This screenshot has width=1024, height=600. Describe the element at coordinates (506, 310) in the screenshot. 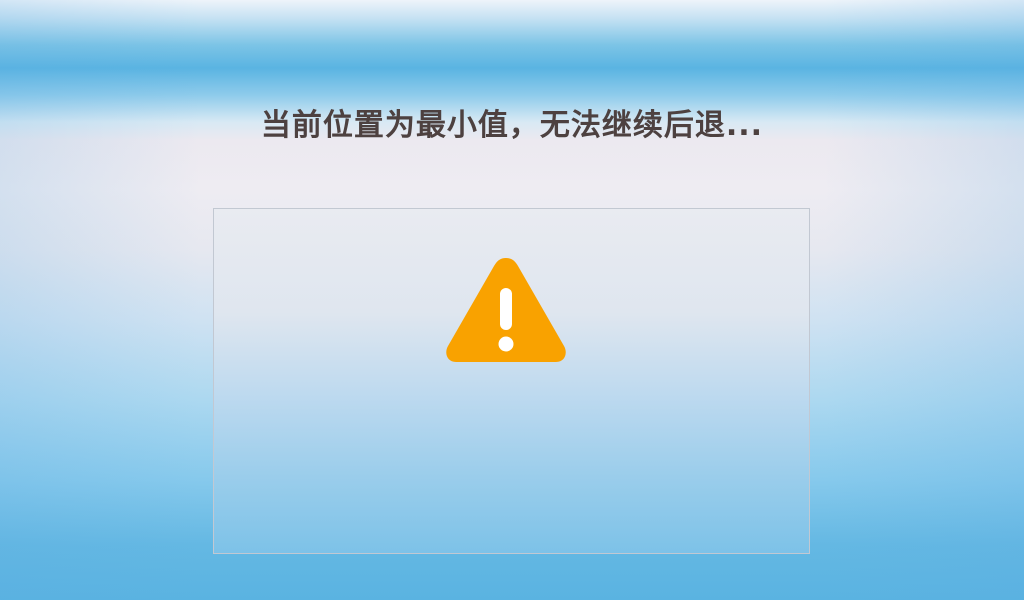

I see `warning-icon` at that location.